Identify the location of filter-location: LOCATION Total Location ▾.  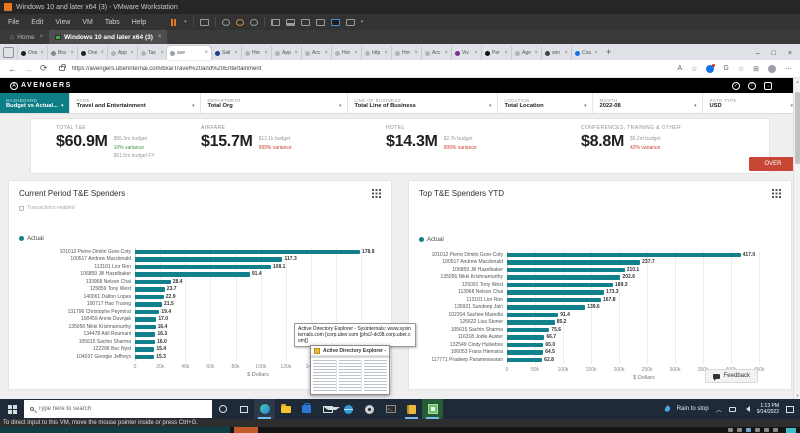
(546, 103).